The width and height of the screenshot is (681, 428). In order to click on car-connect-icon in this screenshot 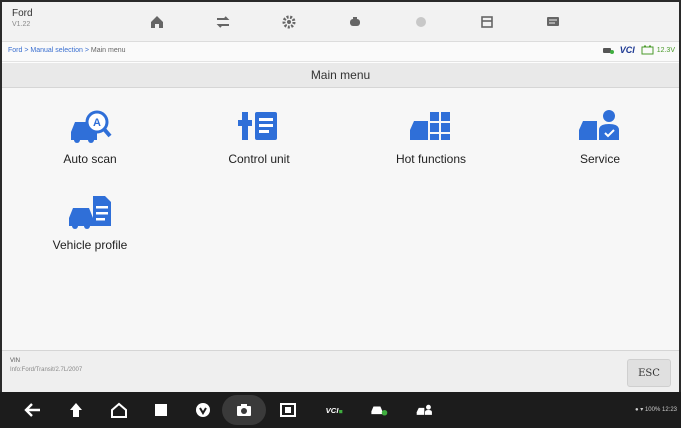, I will do `click(379, 411)`.